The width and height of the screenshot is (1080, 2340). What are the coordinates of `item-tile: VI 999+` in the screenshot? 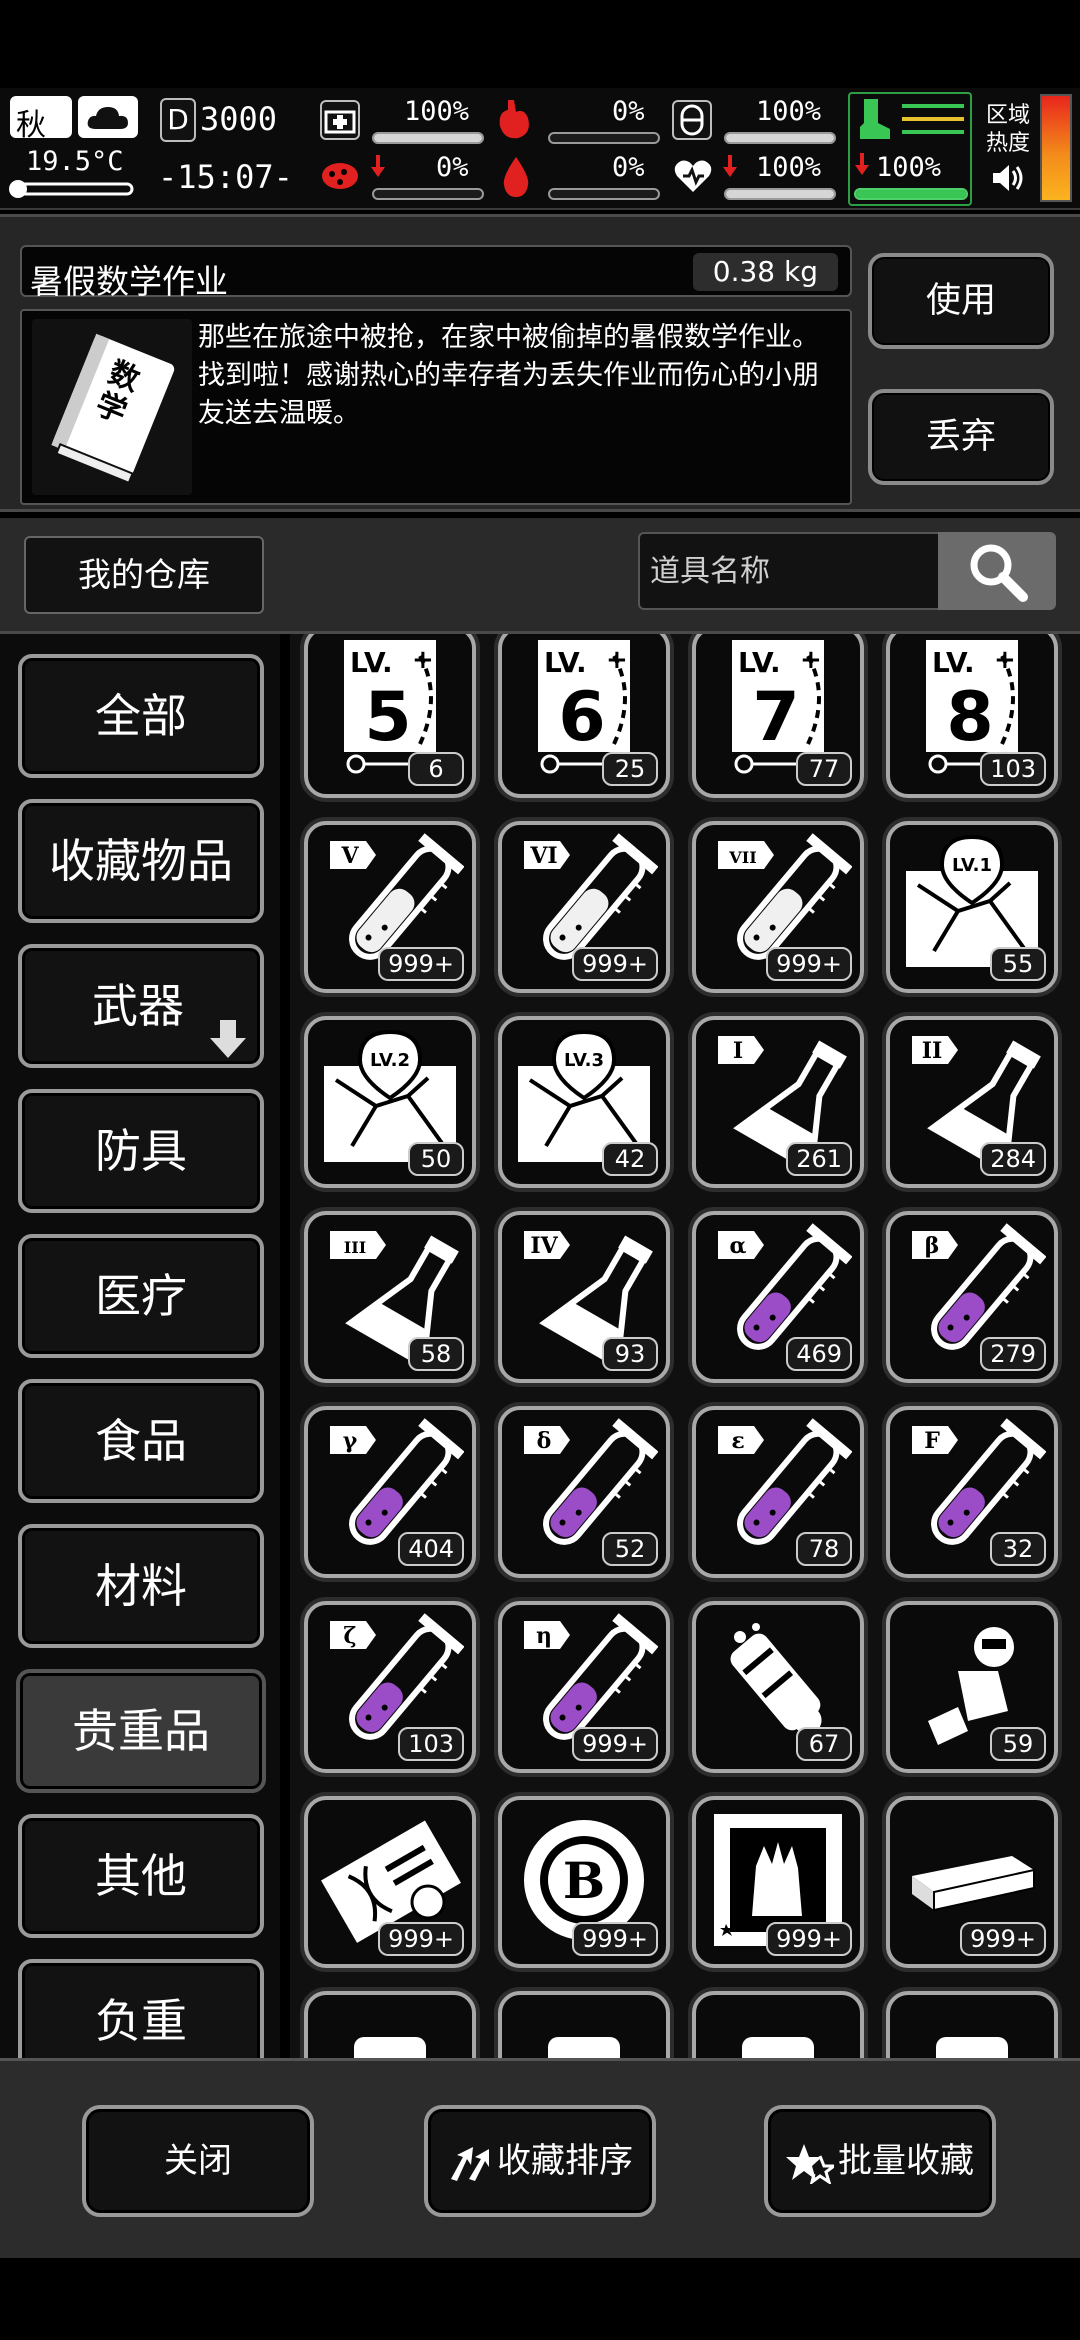 It's located at (584, 907).